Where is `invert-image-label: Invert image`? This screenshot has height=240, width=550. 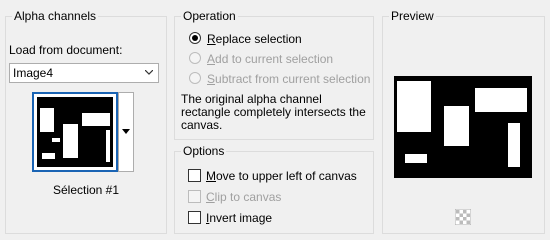
invert-image-label: Invert image is located at coordinates (239, 218).